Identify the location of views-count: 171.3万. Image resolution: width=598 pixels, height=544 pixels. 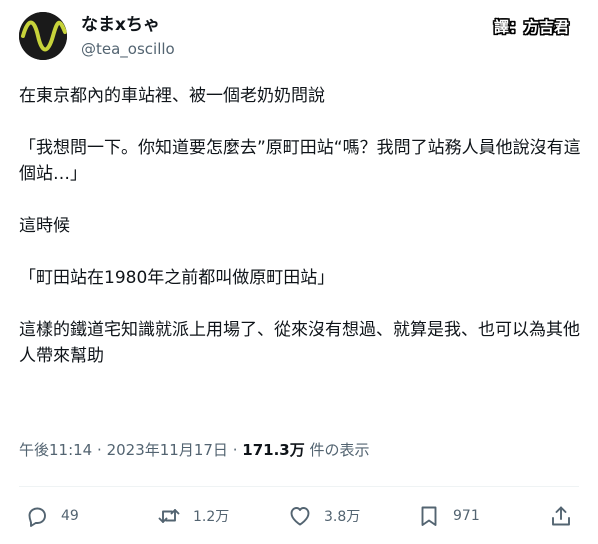
(273, 450).